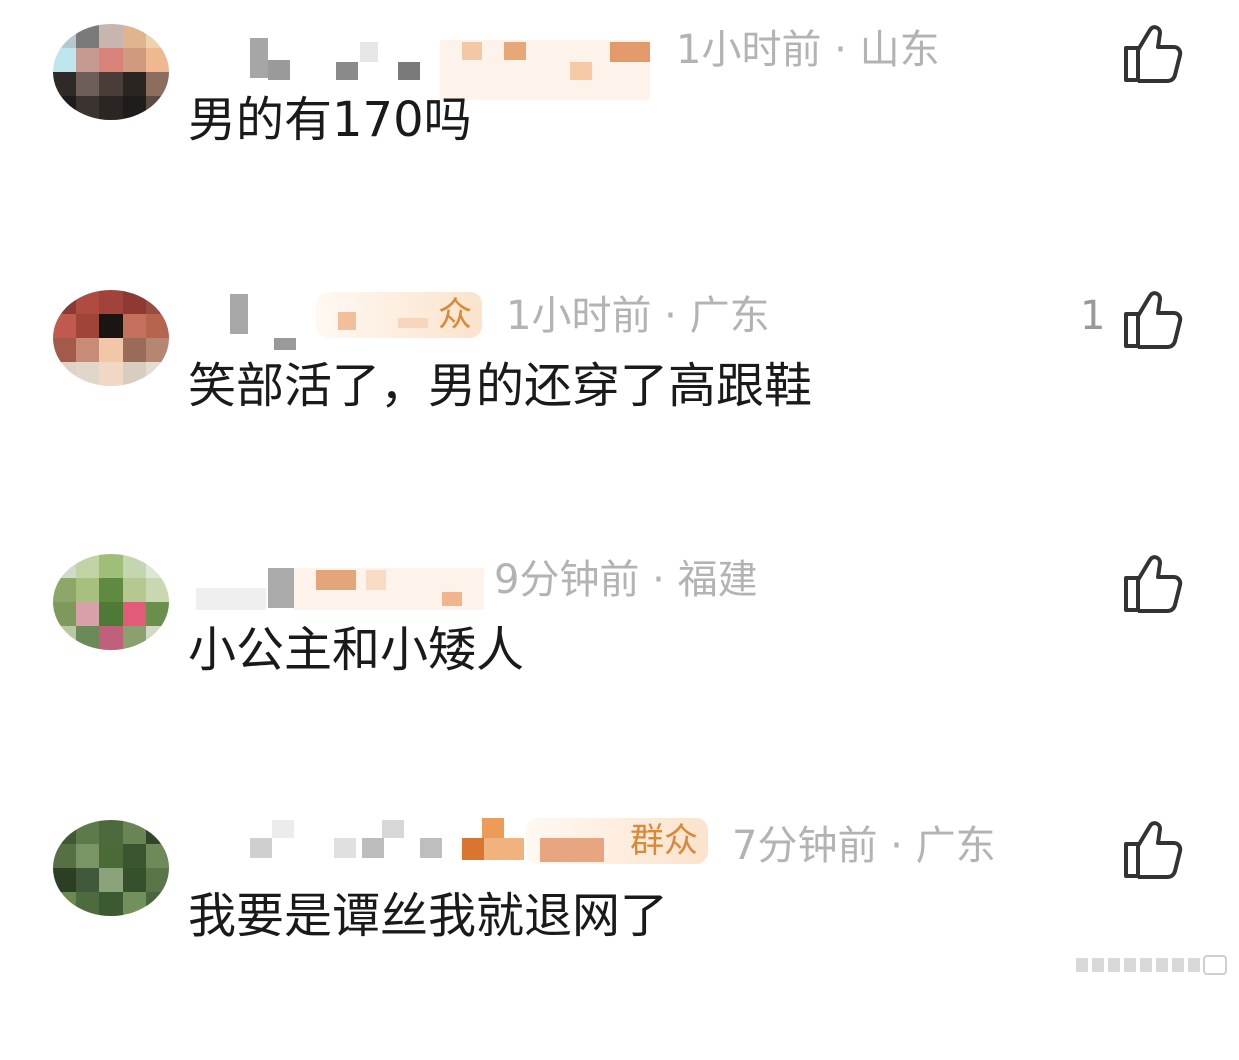 This screenshot has width=1239, height=1060. What do you see at coordinates (567, 580) in the screenshot?
I see `comment-time: 9分钟前` at bounding box center [567, 580].